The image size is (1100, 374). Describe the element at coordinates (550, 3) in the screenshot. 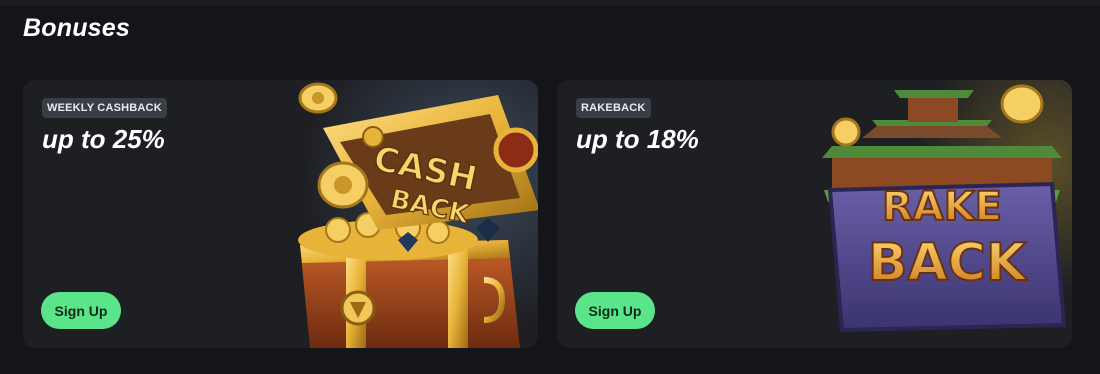

I see `top-strip` at that location.